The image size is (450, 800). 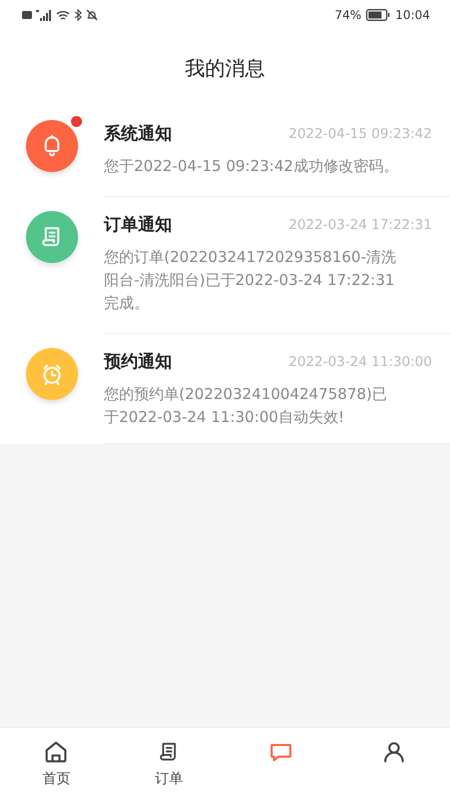 What do you see at coordinates (92, 15) in the screenshot?
I see `muted-bell-icon` at bounding box center [92, 15].